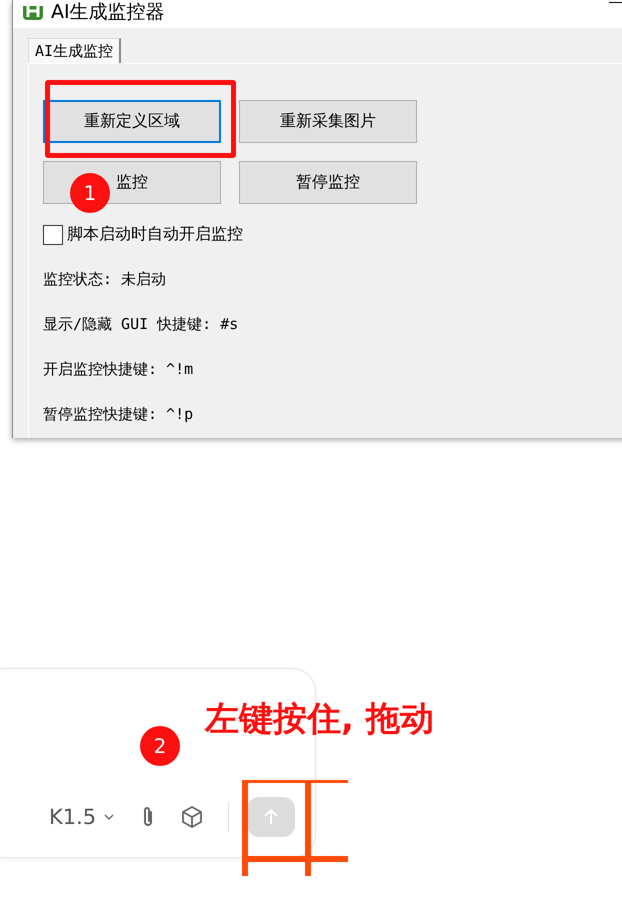  What do you see at coordinates (33, 13) in the screenshot?
I see `app-icon` at bounding box center [33, 13].